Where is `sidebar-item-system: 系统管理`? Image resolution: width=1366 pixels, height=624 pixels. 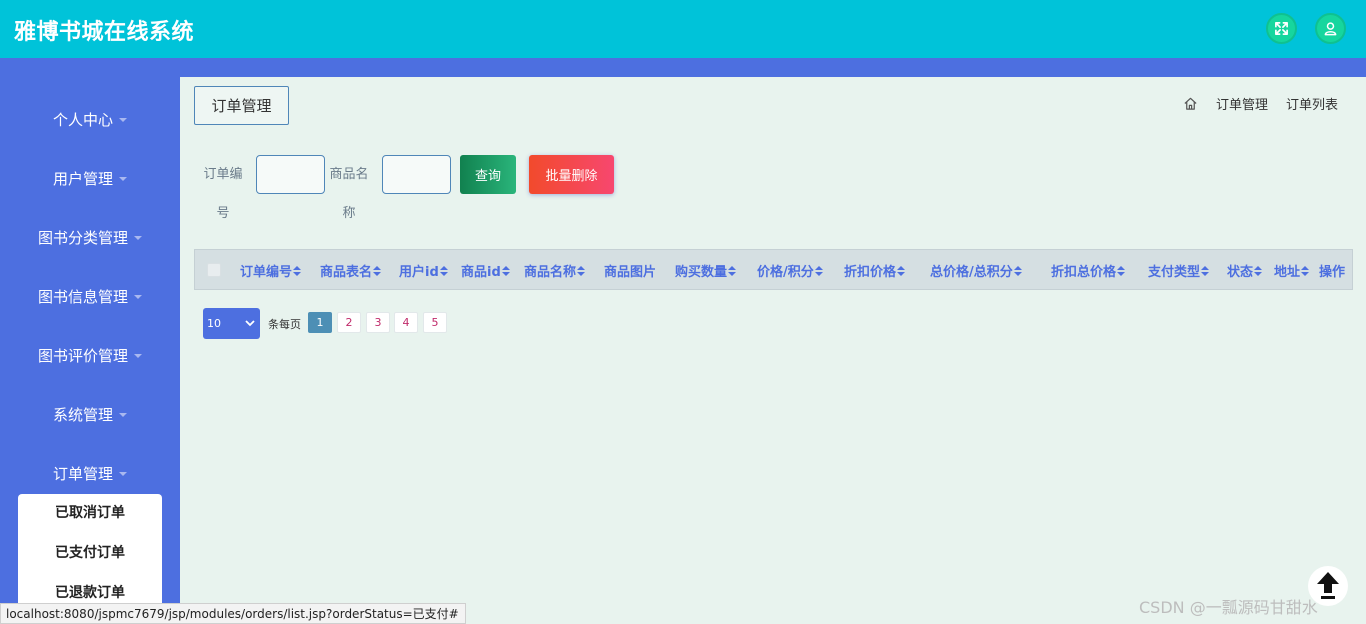
sidebar-item-system: 系统管理 is located at coordinates (90, 414).